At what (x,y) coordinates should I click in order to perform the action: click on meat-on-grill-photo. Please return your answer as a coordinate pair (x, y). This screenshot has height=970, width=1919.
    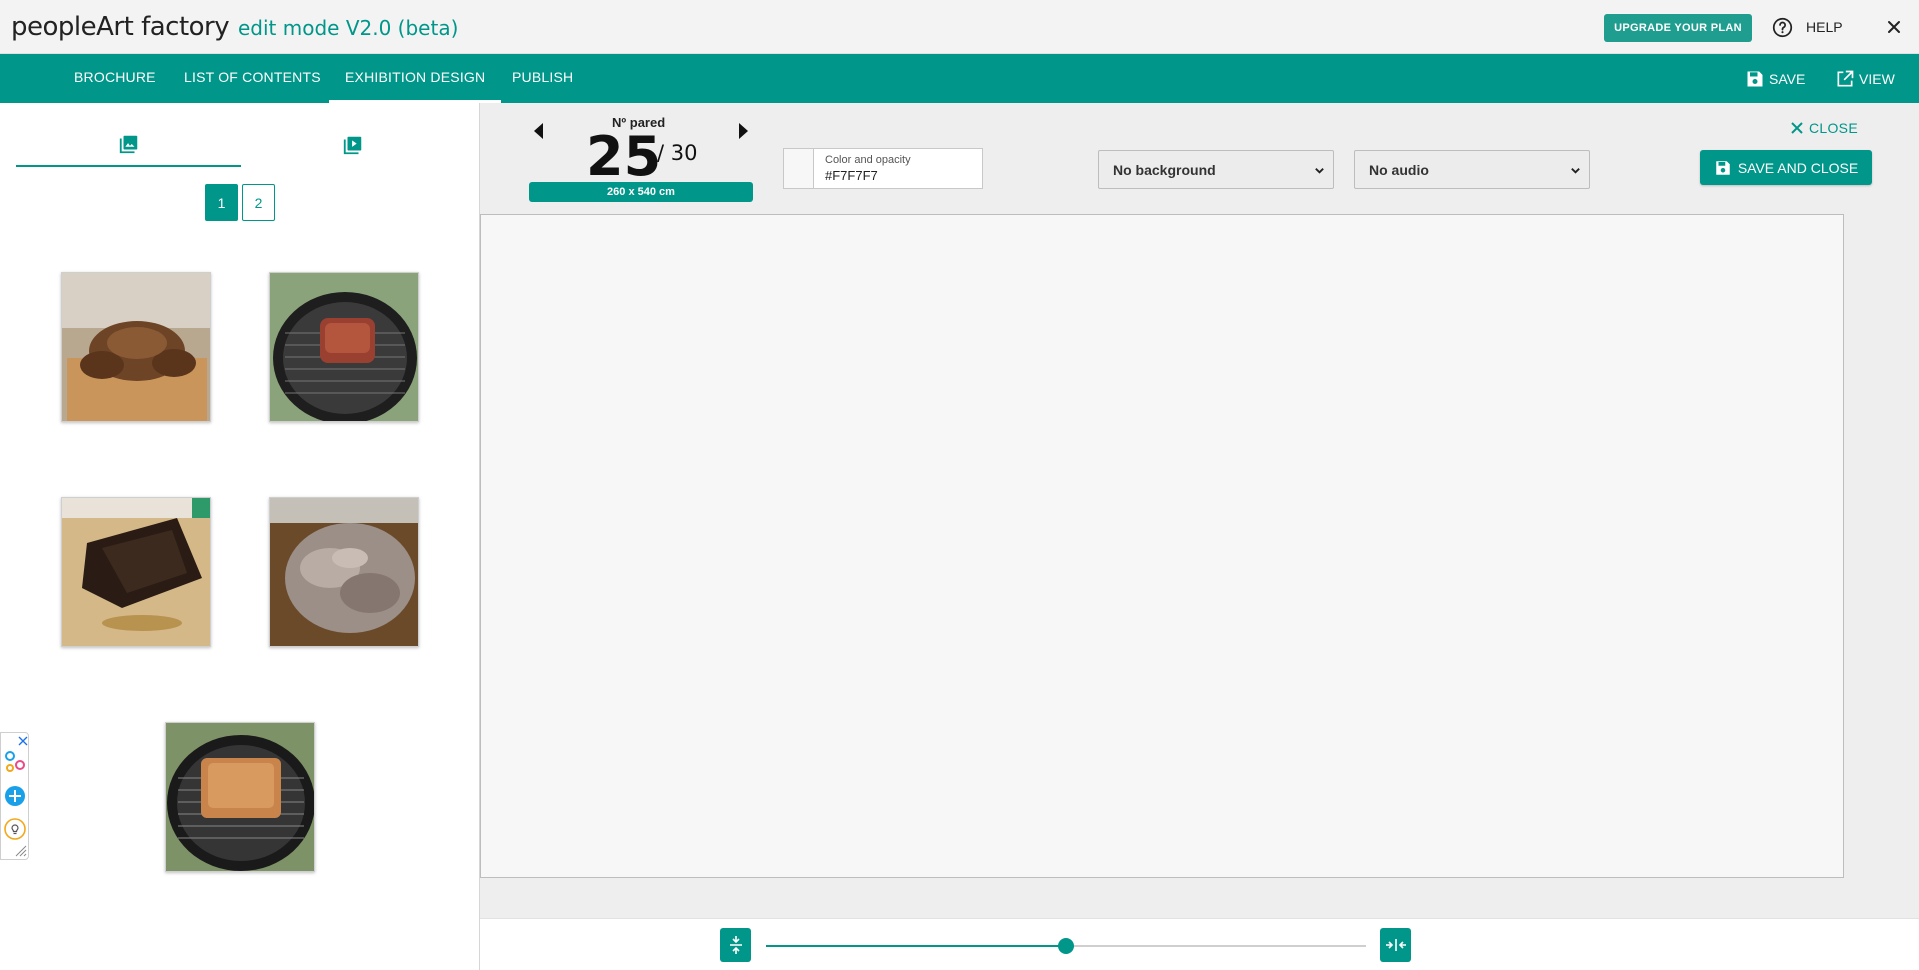
    Looking at the image, I should click on (344, 347).